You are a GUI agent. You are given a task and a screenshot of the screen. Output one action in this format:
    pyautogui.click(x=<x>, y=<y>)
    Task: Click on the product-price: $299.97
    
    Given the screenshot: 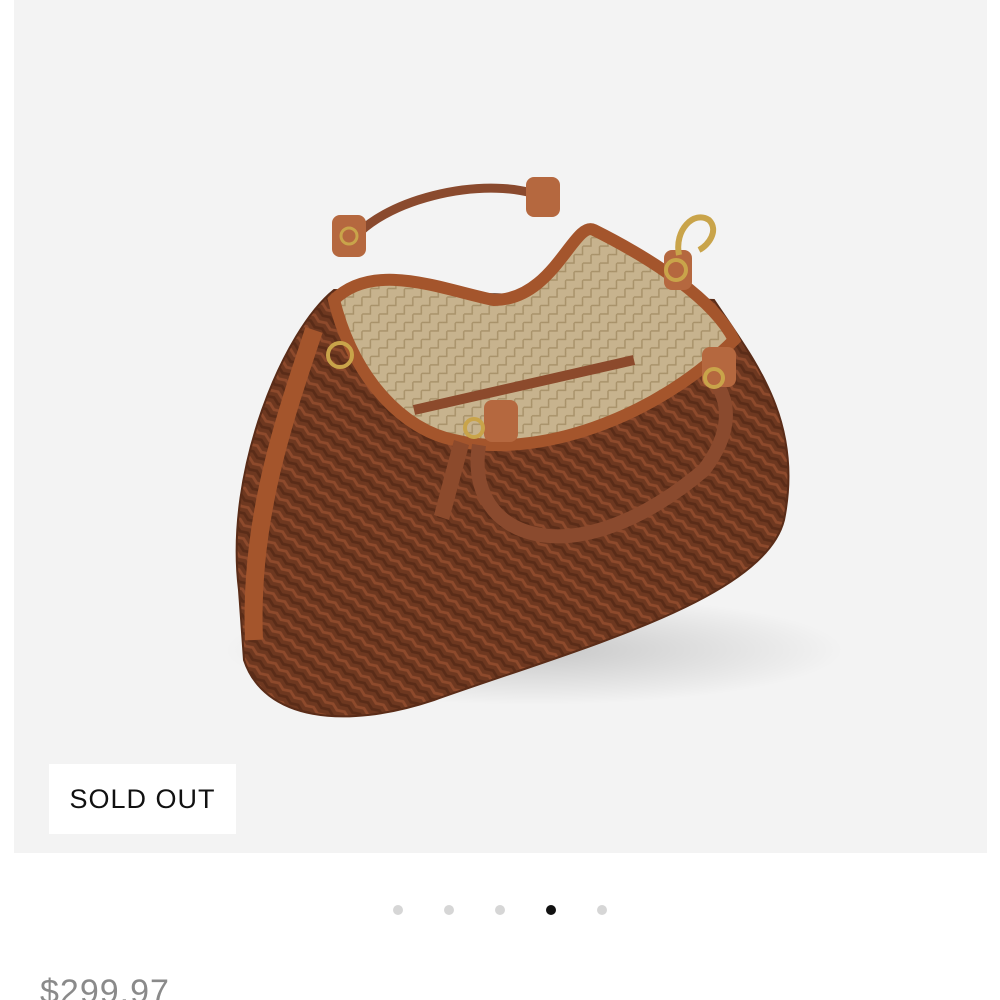 What is the action you would take?
    pyautogui.click(x=105, y=986)
    